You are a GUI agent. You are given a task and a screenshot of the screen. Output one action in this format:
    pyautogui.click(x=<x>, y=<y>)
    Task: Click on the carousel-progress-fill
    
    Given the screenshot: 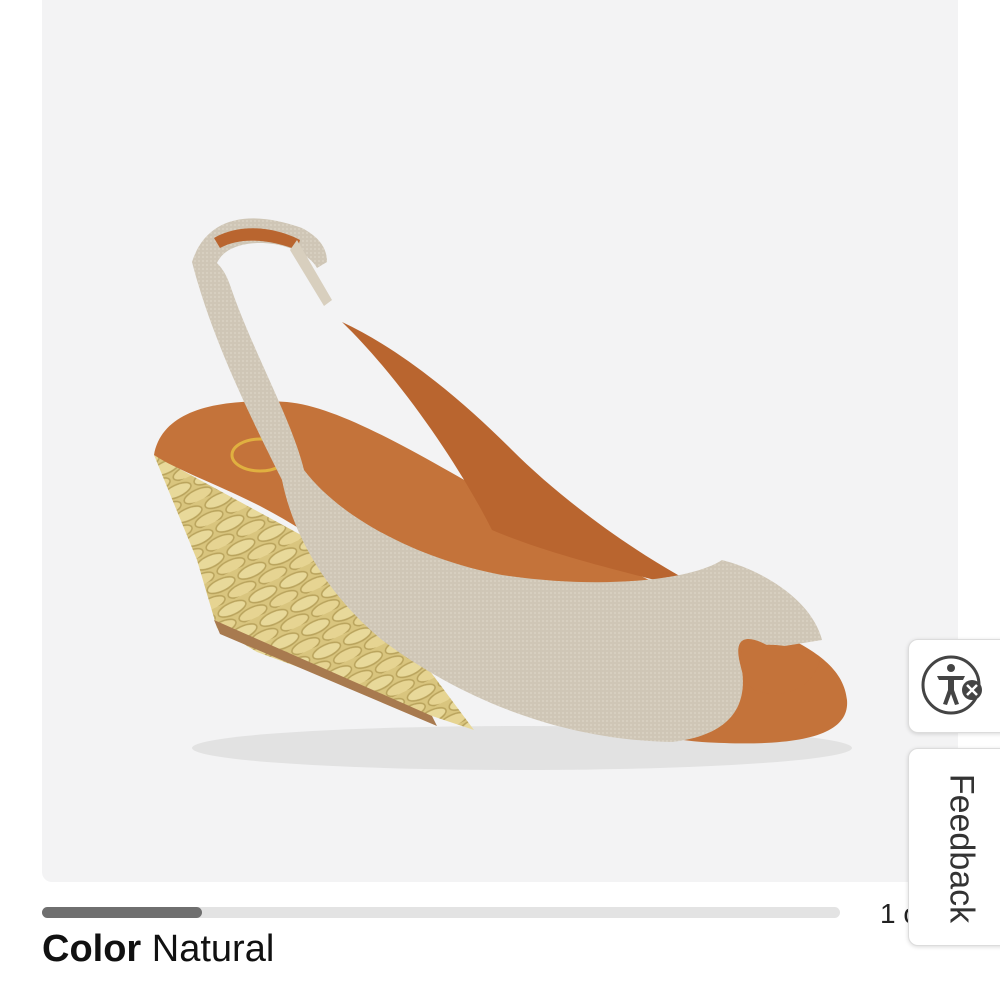 What is the action you would take?
    pyautogui.click(x=122, y=912)
    